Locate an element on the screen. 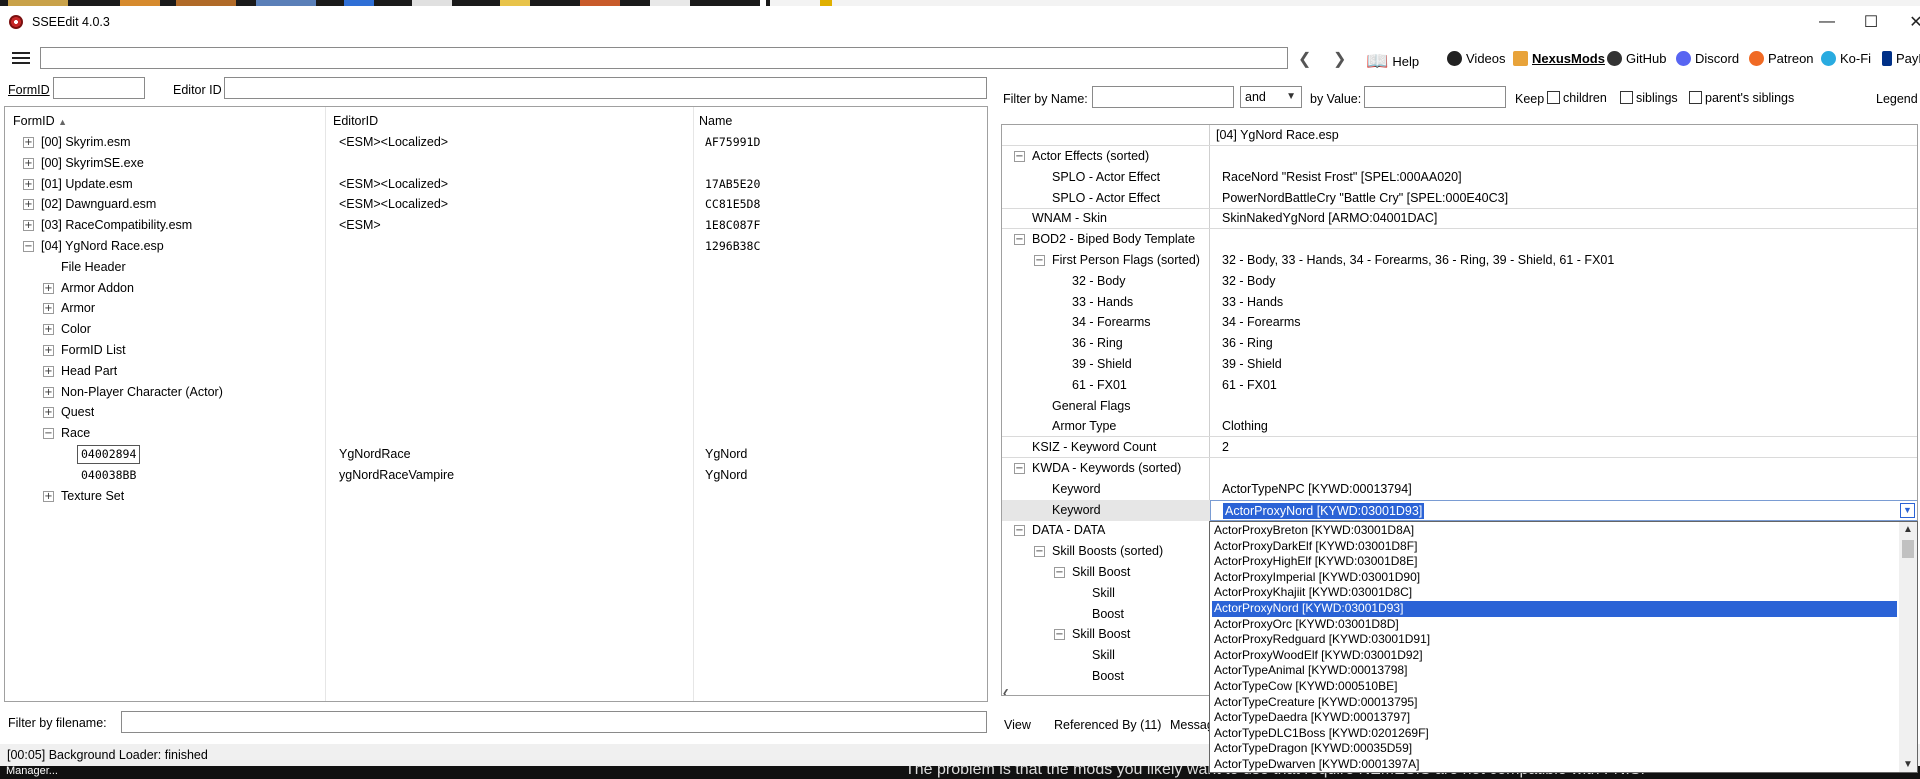  tree-row: + Armor Addon is located at coordinates (496, 288).